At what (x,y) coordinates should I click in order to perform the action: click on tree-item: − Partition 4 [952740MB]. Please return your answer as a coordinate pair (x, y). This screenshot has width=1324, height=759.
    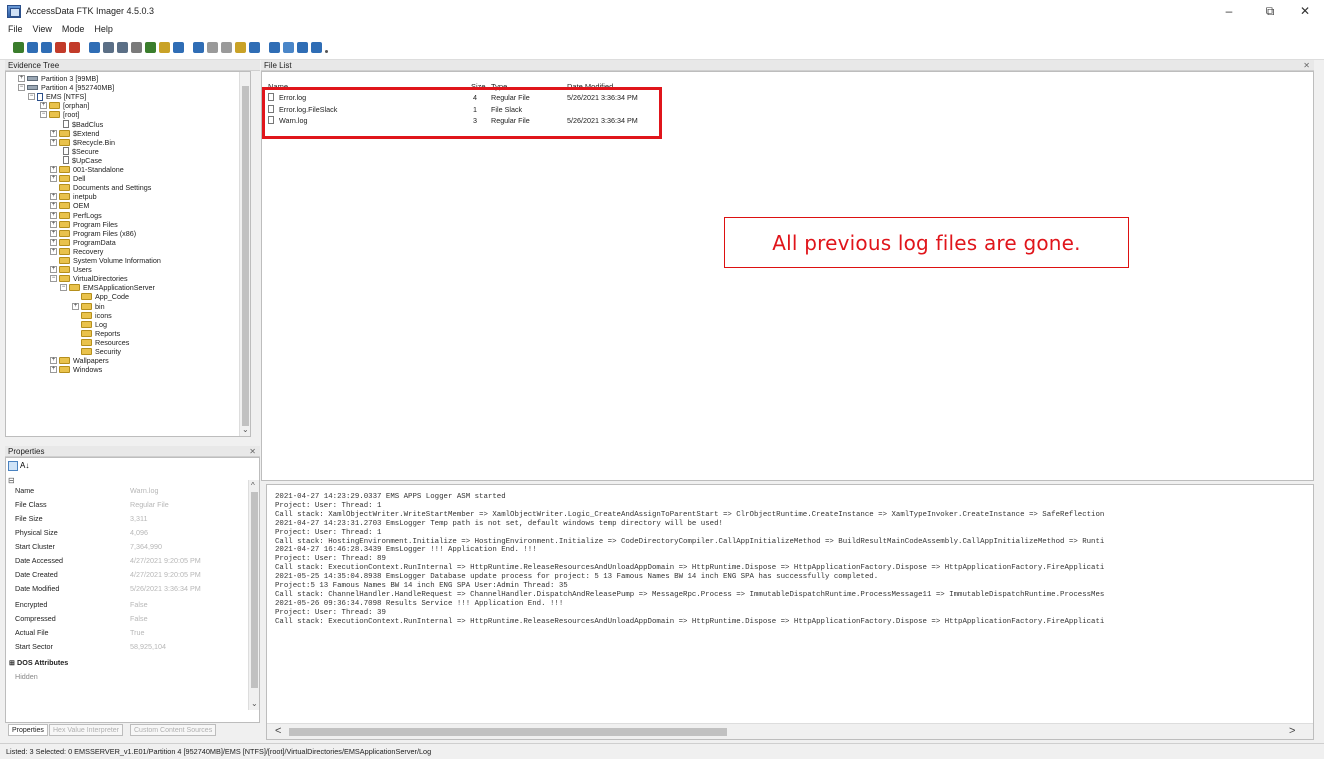
    Looking at the image, I should click on (66, 87).